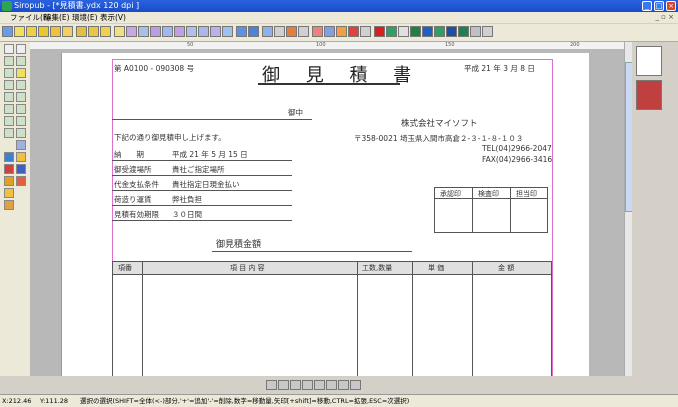  What do you see at coordinates (9, 85) in the screenshot?
I see `tool-e-icon` at bounding box center [9, 85].